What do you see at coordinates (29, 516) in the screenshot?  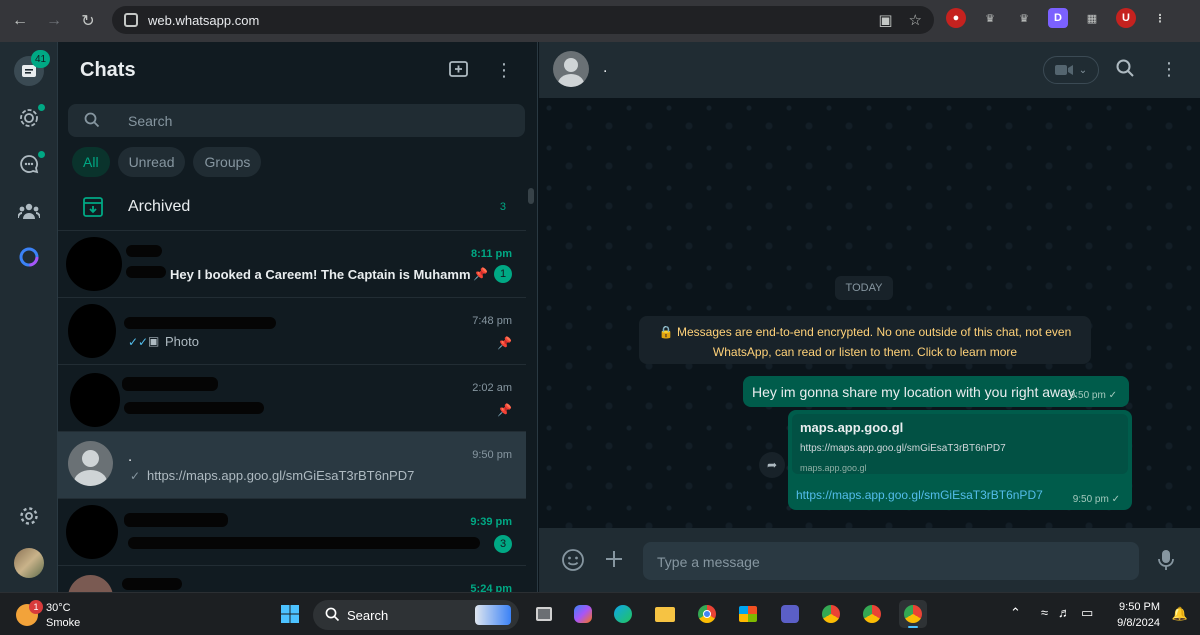 I see `settings-gear-icon` at bounding box center [29, 516].